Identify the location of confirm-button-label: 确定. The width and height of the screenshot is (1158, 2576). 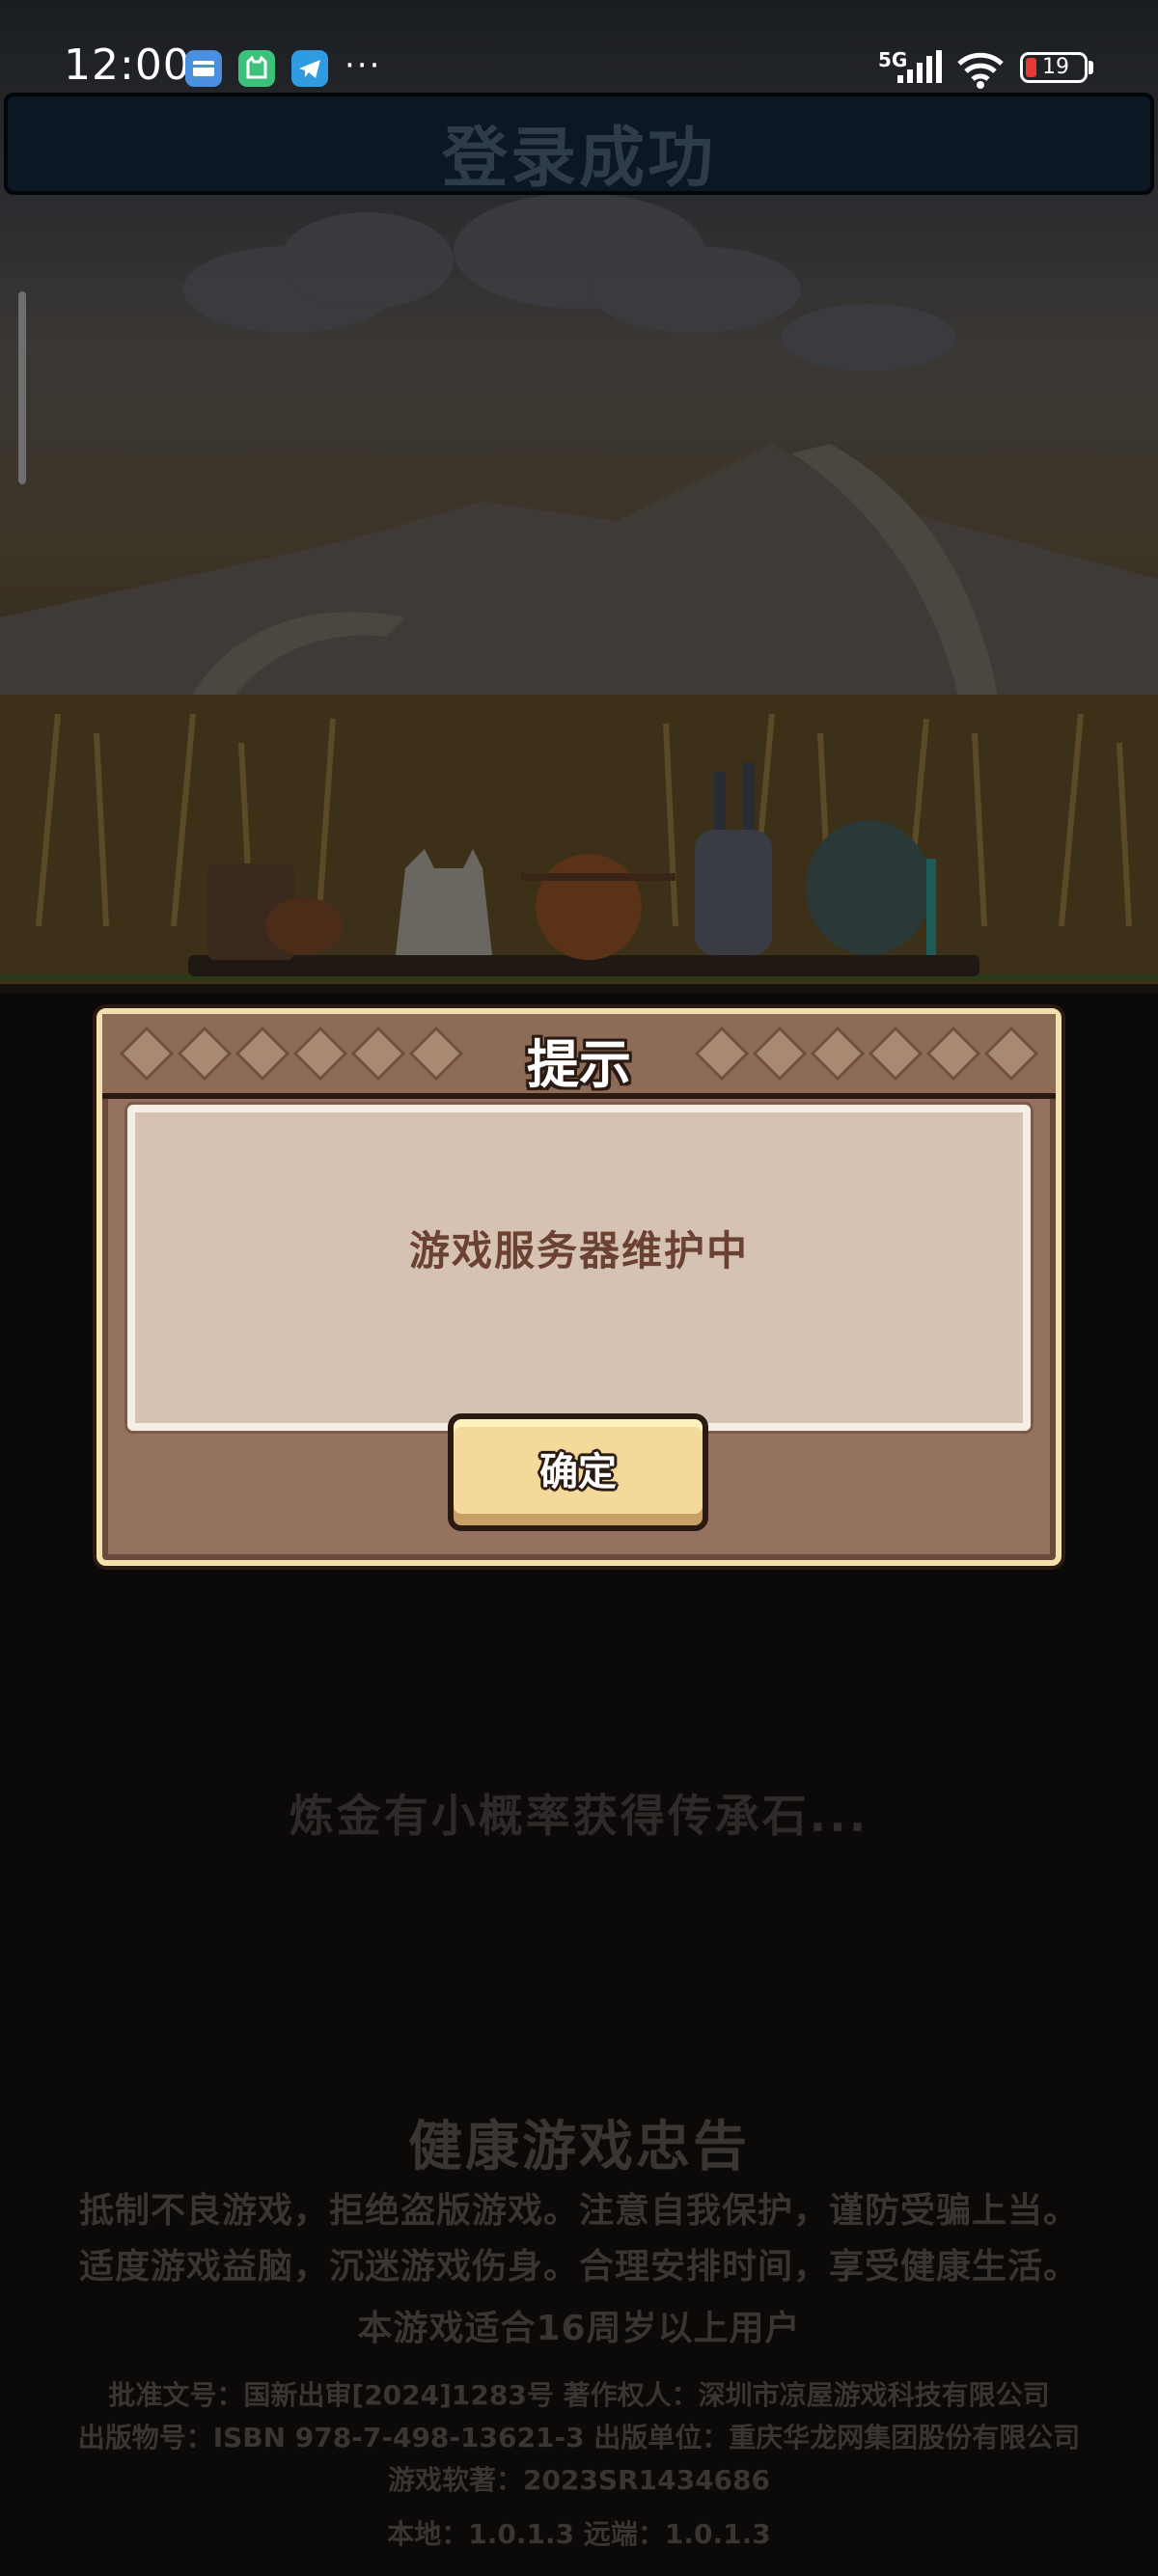
(578, 1472).